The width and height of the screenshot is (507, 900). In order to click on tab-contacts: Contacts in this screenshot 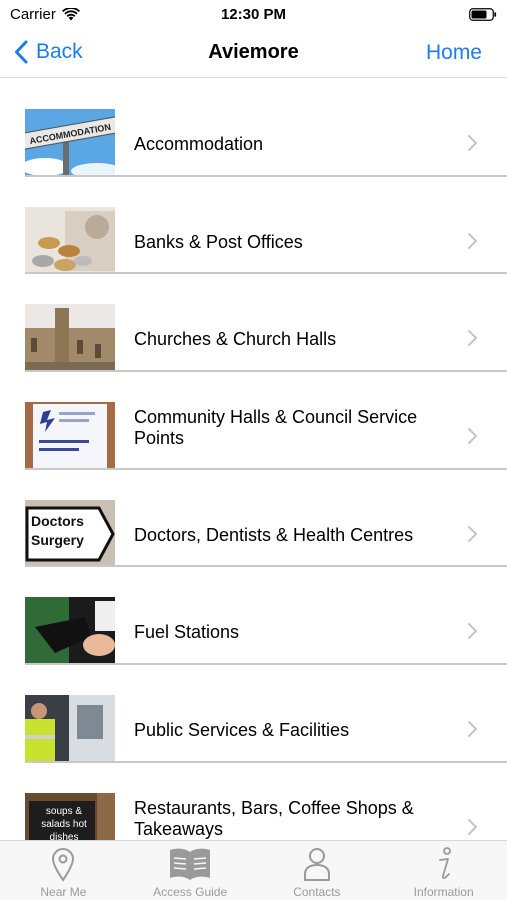, I will do `click(317, 870)`.